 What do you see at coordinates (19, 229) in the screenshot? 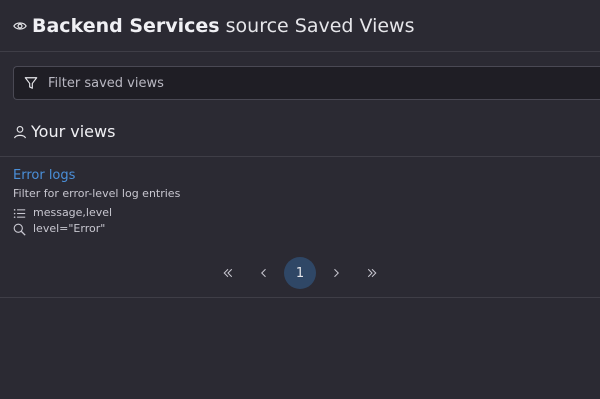
I see `search-icon` at bounding box center [19, 229].